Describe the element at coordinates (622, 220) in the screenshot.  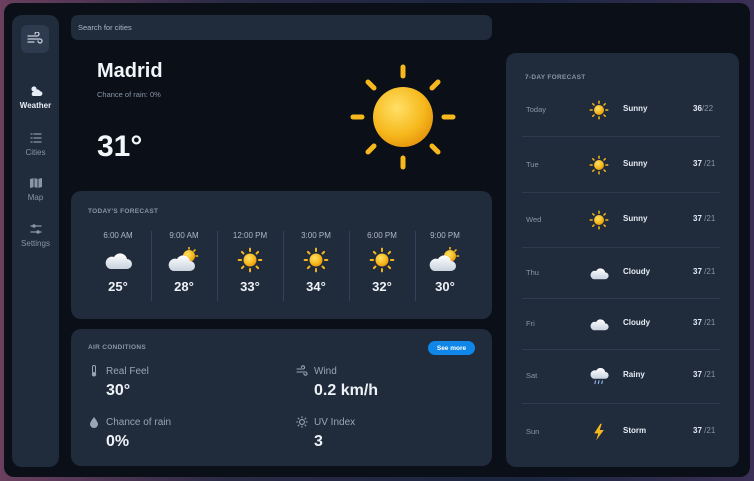
I see `day-forecast-row: Wed Sunny 37 /21` at that location.